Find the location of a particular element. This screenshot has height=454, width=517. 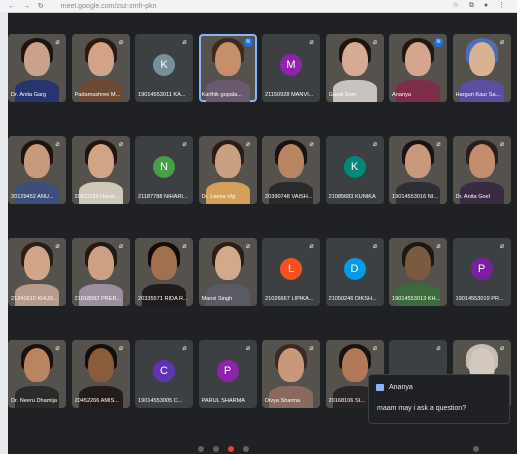

participant-tile: ⌀ Dr. Leena Vig is located at coordinates (227, 170).